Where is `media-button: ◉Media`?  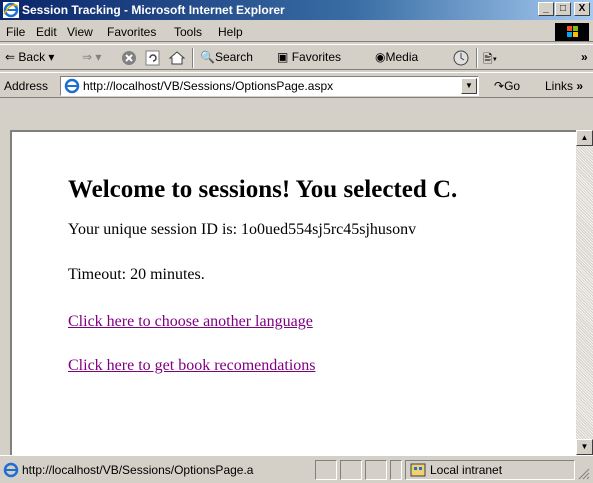
media-button: ◉Media is located at coordinates (396, 57).